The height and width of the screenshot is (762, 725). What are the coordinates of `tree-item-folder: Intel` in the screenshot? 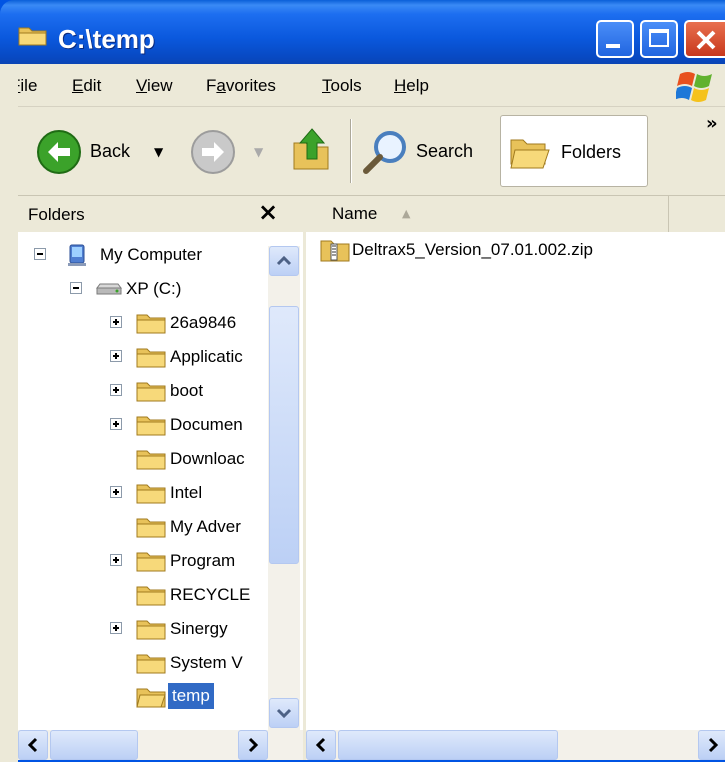 It's located at (148, 493).